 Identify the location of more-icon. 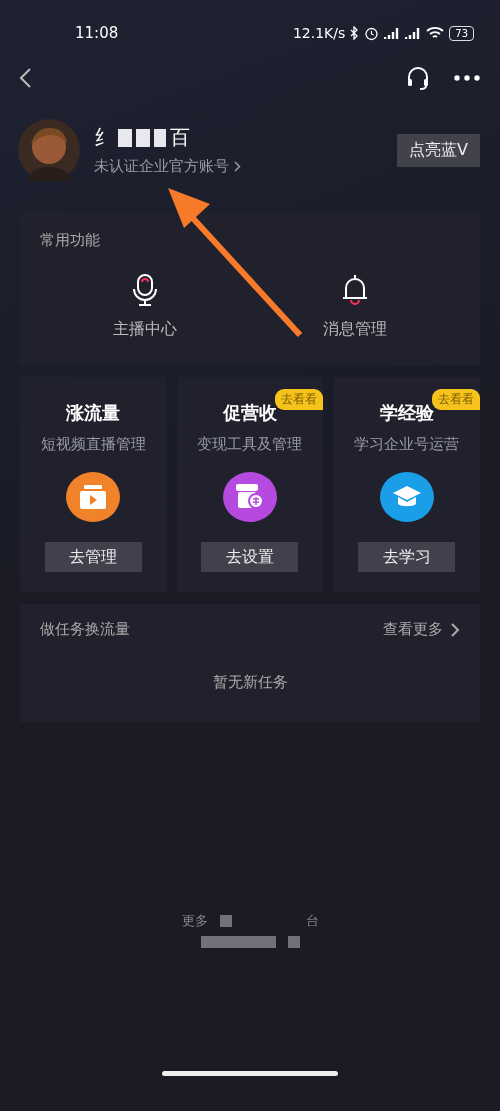
(467, 78).